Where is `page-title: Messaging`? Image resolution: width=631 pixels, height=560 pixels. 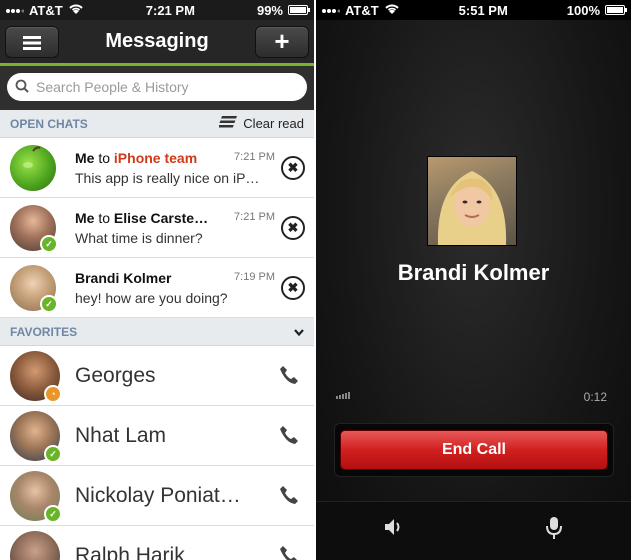 page-title: Messaging is located at coordinates (157, 41).